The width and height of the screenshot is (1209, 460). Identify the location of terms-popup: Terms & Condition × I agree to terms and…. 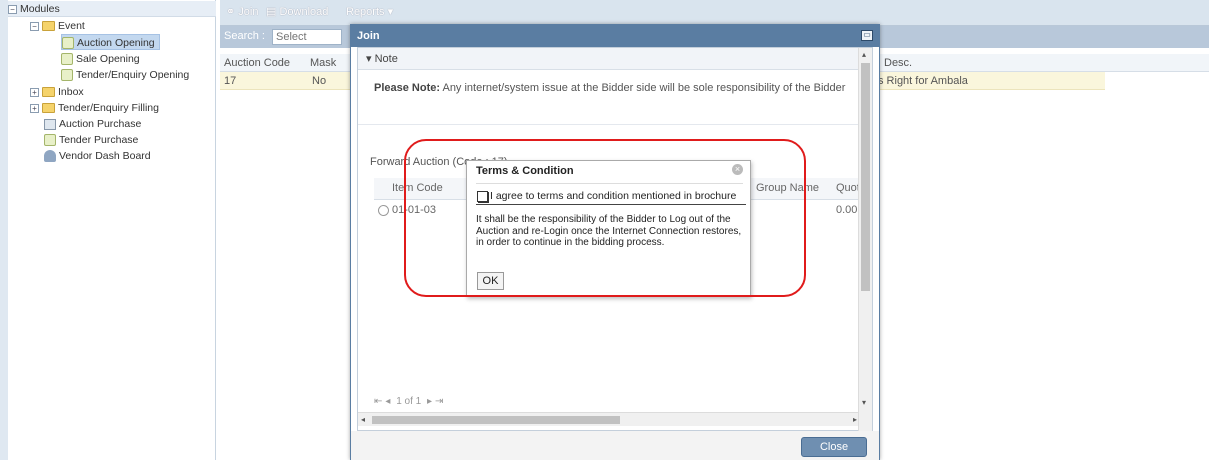
(608, 228).